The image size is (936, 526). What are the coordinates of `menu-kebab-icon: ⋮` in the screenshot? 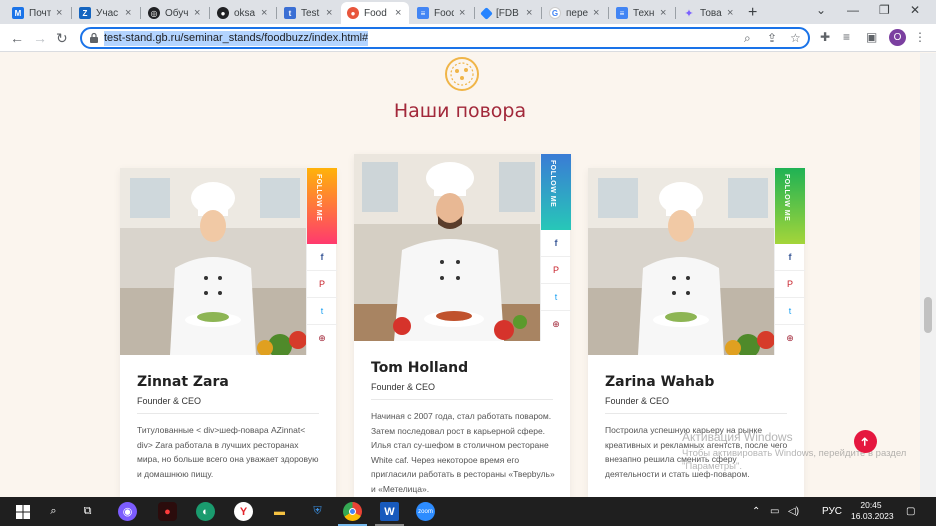 It's located at (920, 37).